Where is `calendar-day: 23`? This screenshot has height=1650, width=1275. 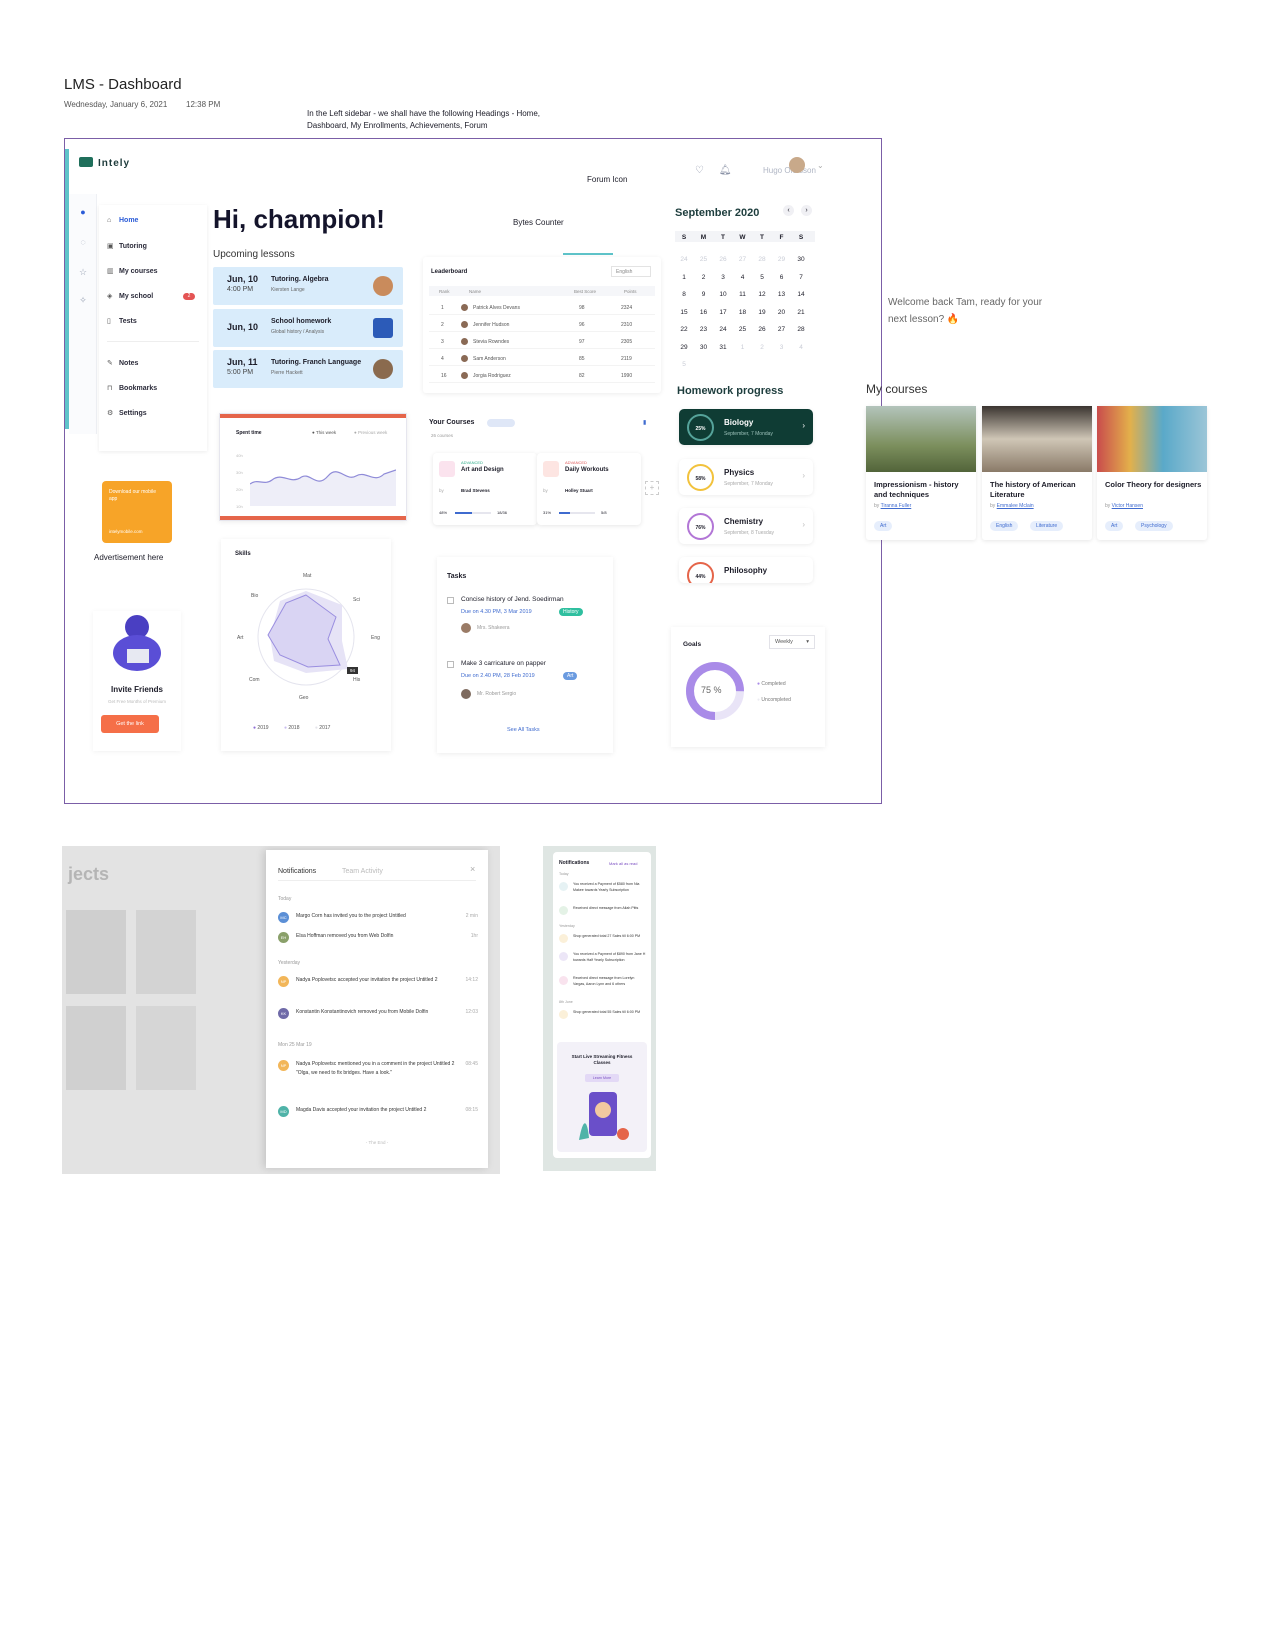
calendar-day: 23 is located at coordinates (704, 329).